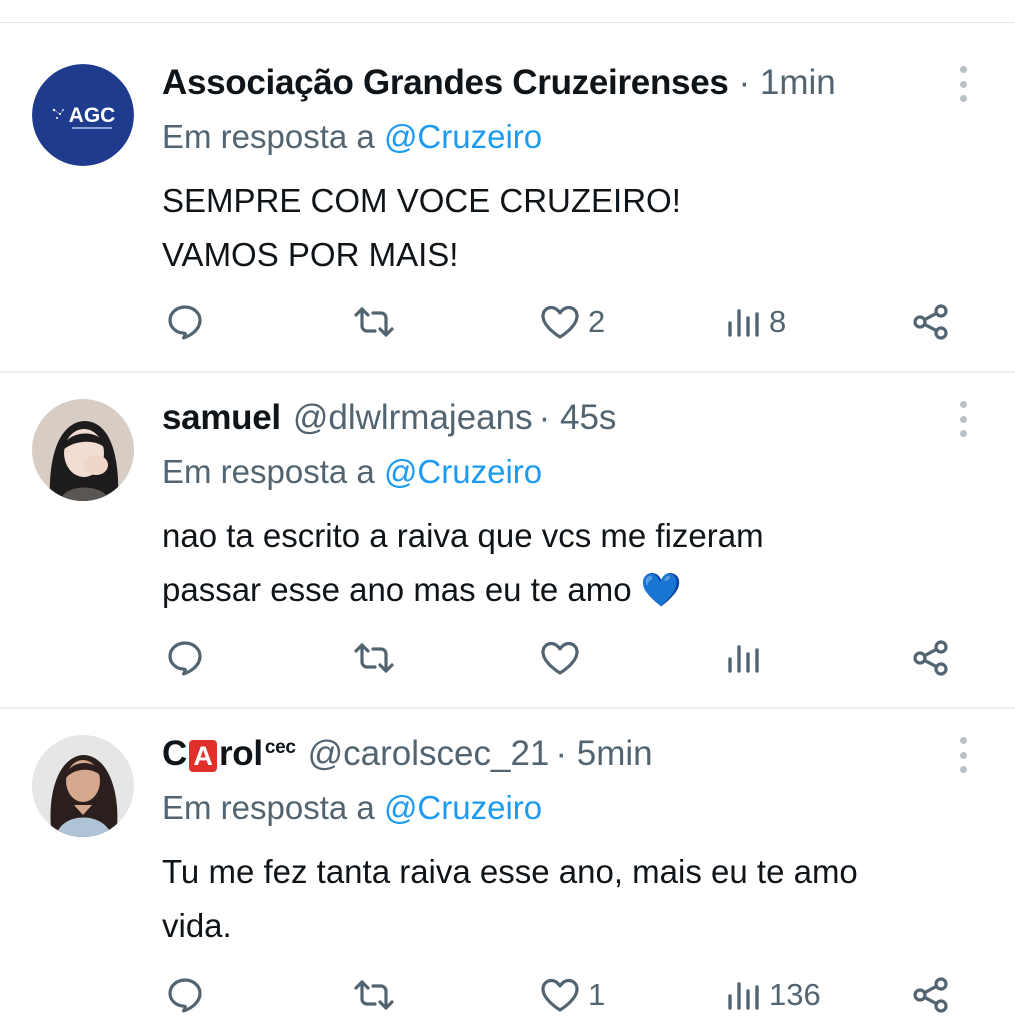 The height and width of the screenshot is (1024, 1015). I want to click on agc-logo: AGC, so click(83, 115).